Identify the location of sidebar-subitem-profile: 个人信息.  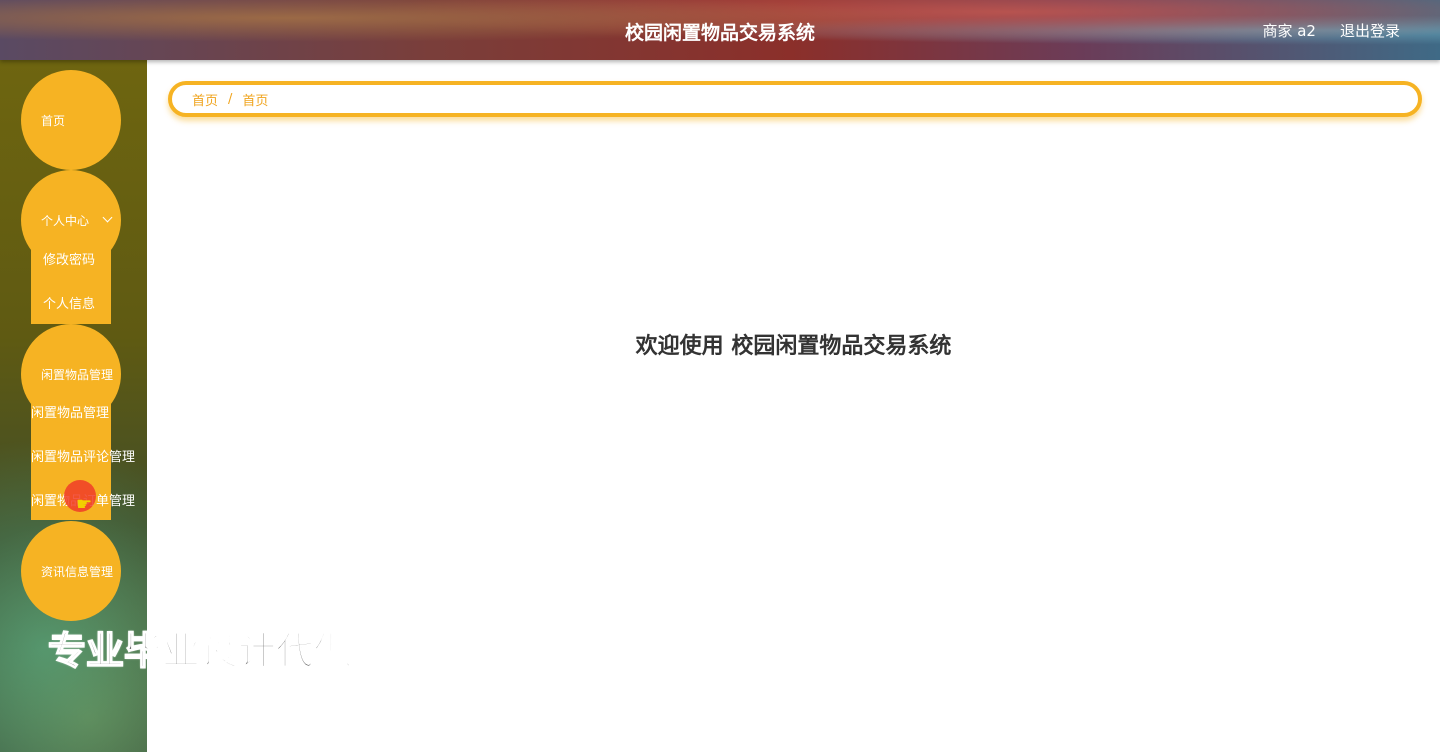
(69, 302).